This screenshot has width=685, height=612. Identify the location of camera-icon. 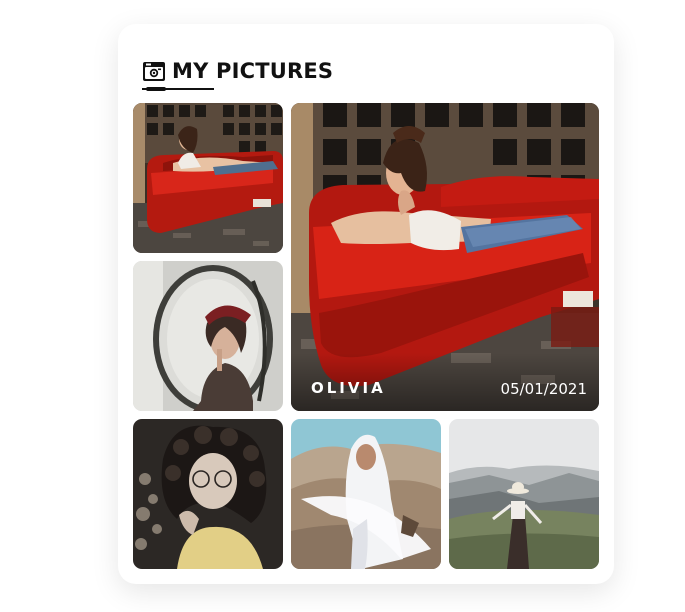
(154, 71).